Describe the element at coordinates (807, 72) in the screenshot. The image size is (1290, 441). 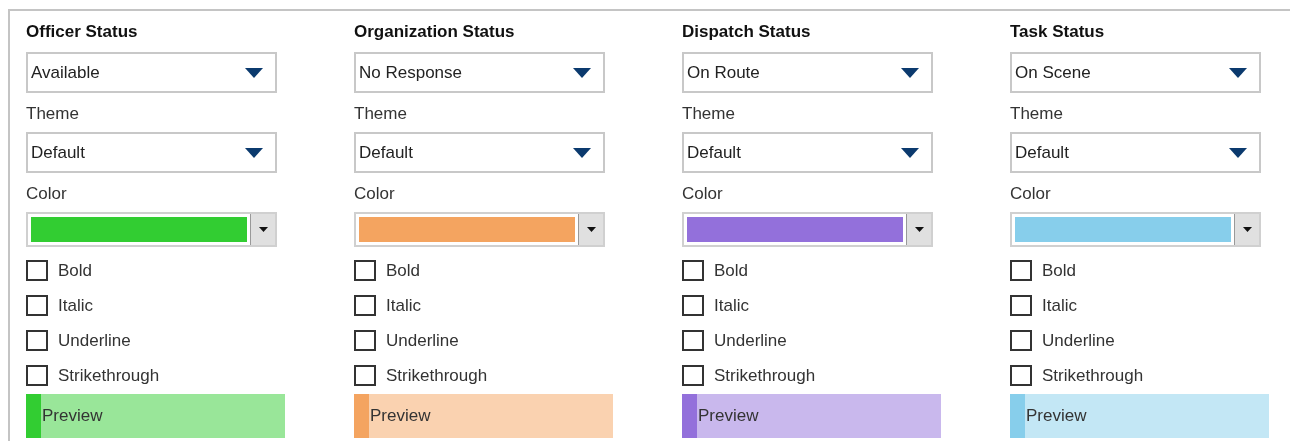
I see `dropdown: On Route` at that location.